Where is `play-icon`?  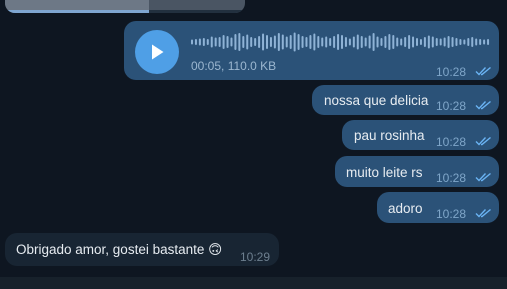
play-icon is located at coordinates (158, 52).